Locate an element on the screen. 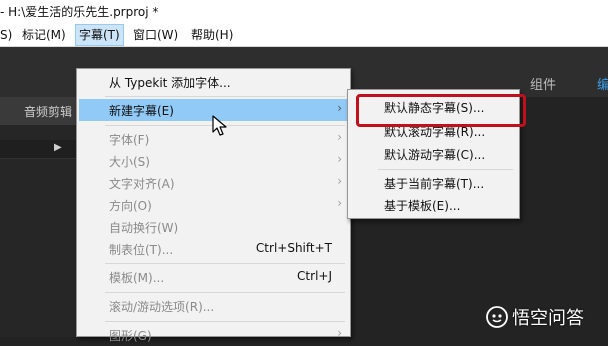  menu-item-orientation: 方向(O) › is located at coordinates (213, 205).